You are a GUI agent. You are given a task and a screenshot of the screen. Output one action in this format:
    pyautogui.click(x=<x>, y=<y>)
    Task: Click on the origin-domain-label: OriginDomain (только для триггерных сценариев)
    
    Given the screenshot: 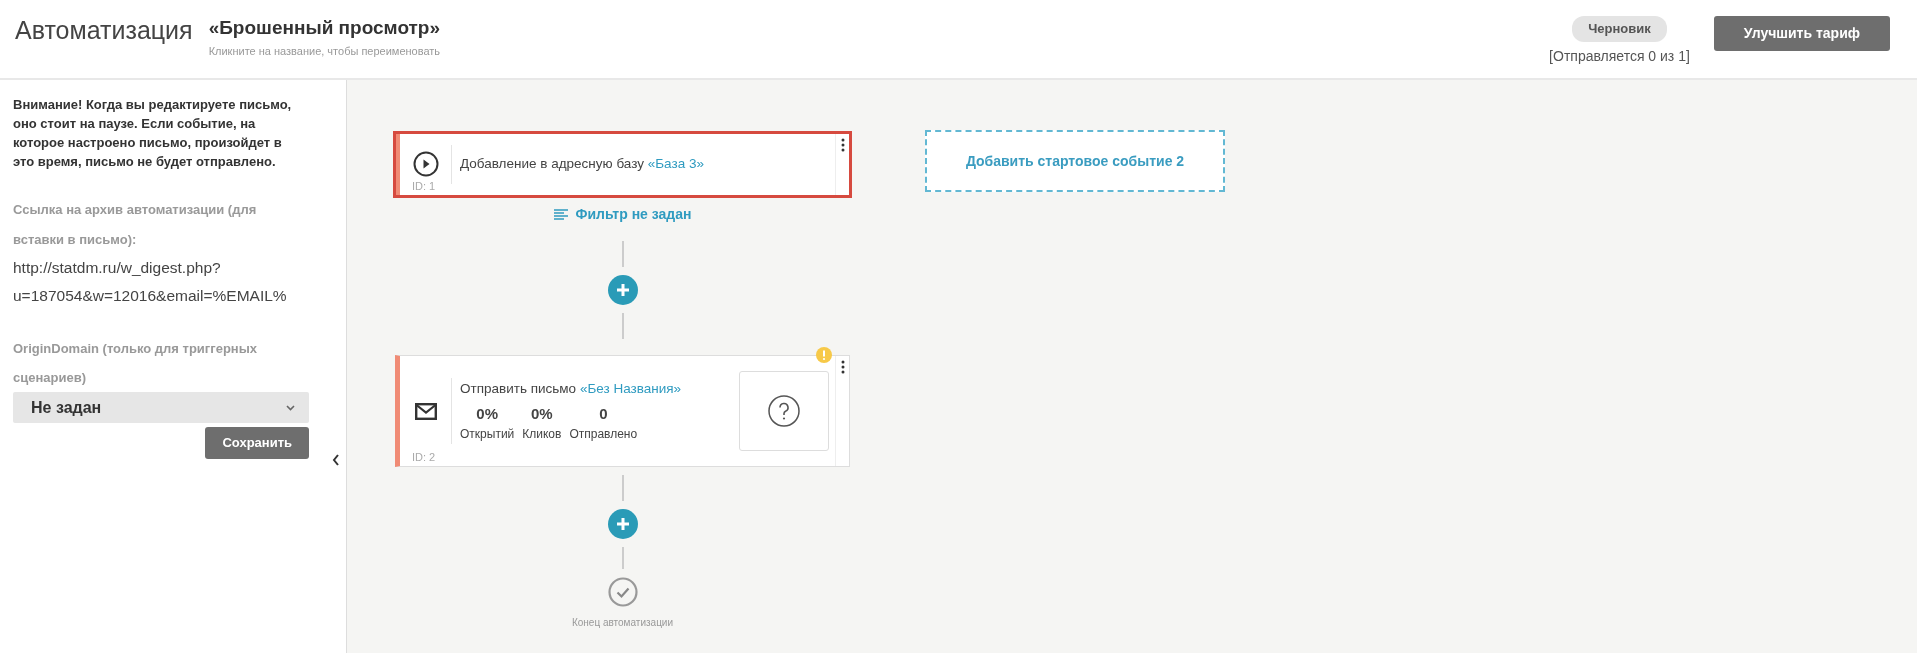 What is the action you would take?
    pyautogui.click(x=136, y=363)
    